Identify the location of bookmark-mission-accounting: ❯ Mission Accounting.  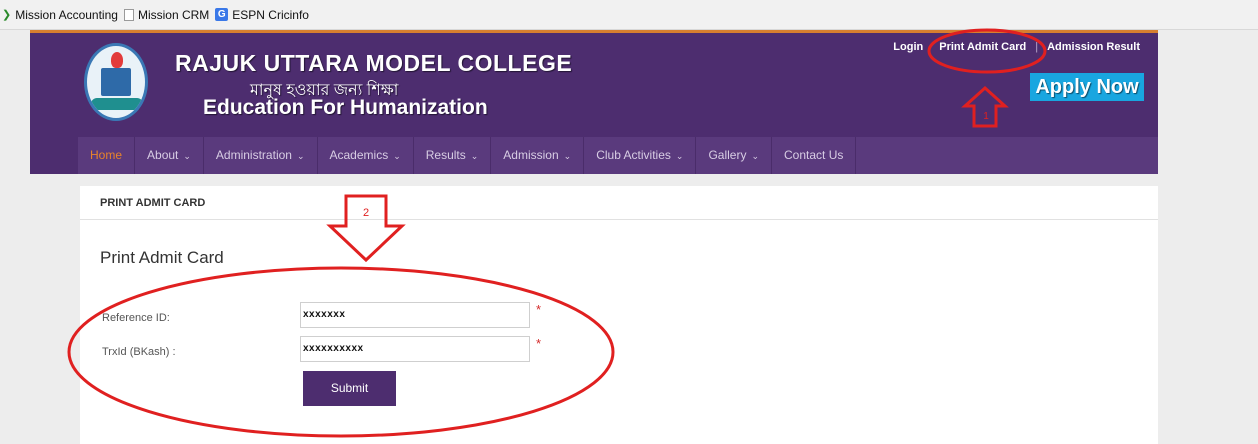
(60, 15).